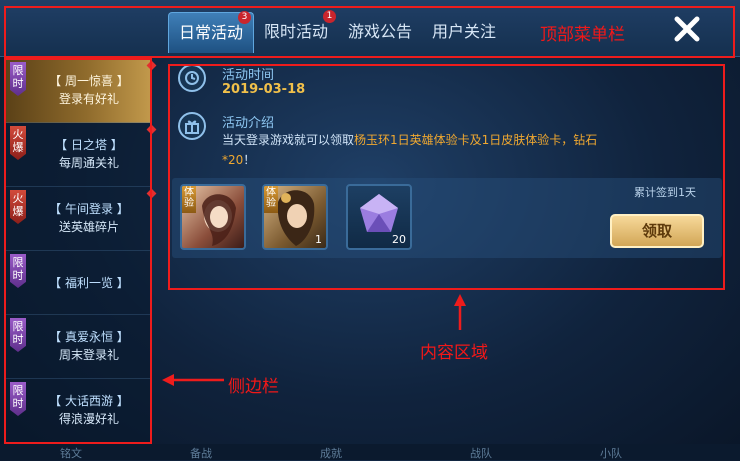  I want to click on top-menu-annotation-label: 顶部菜单栏, so click(582, 35).